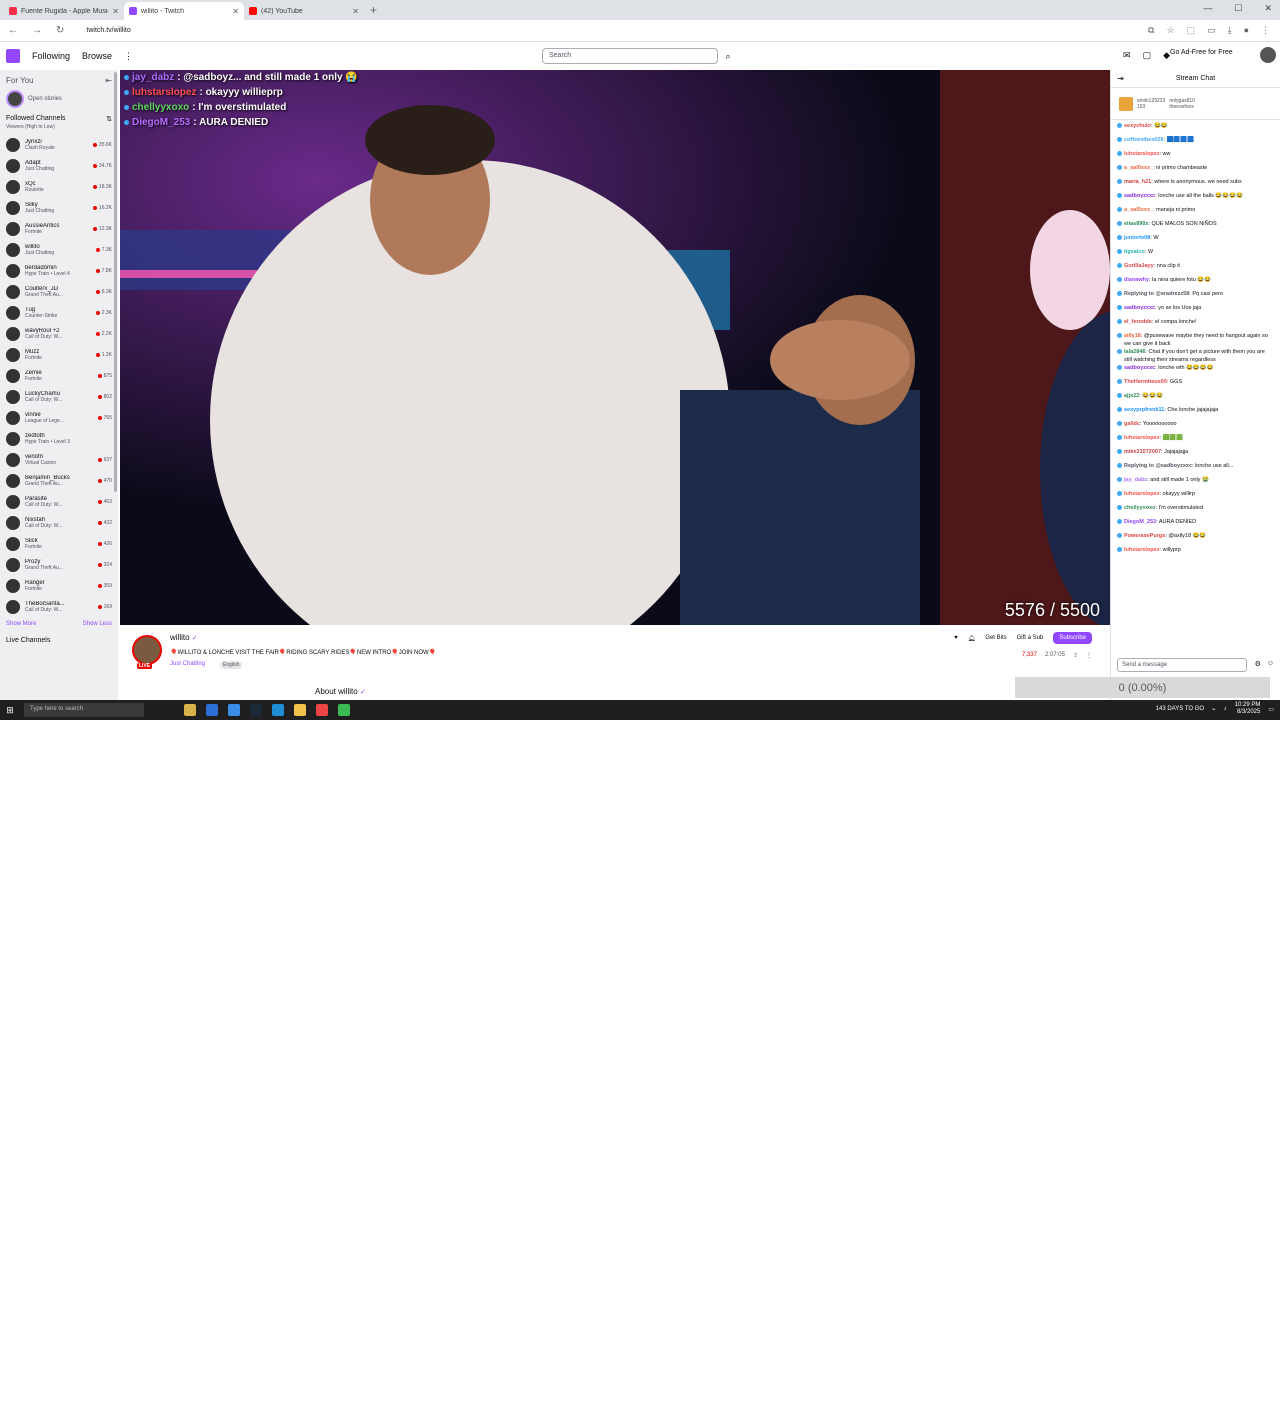 The height and width of the screenshot is (1415, 1280). What do you see at coordinates (972, 638) in the screenshot?
I see `notification-bell-icon: 🔔︎` at bounding box center [972, 638].